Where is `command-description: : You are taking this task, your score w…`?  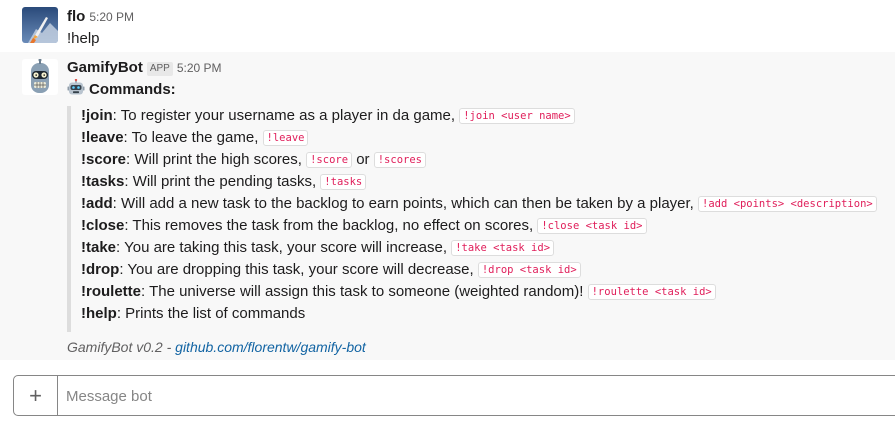
command-description: : You are taking this task, your score w… is located at coordinates (284, 247).